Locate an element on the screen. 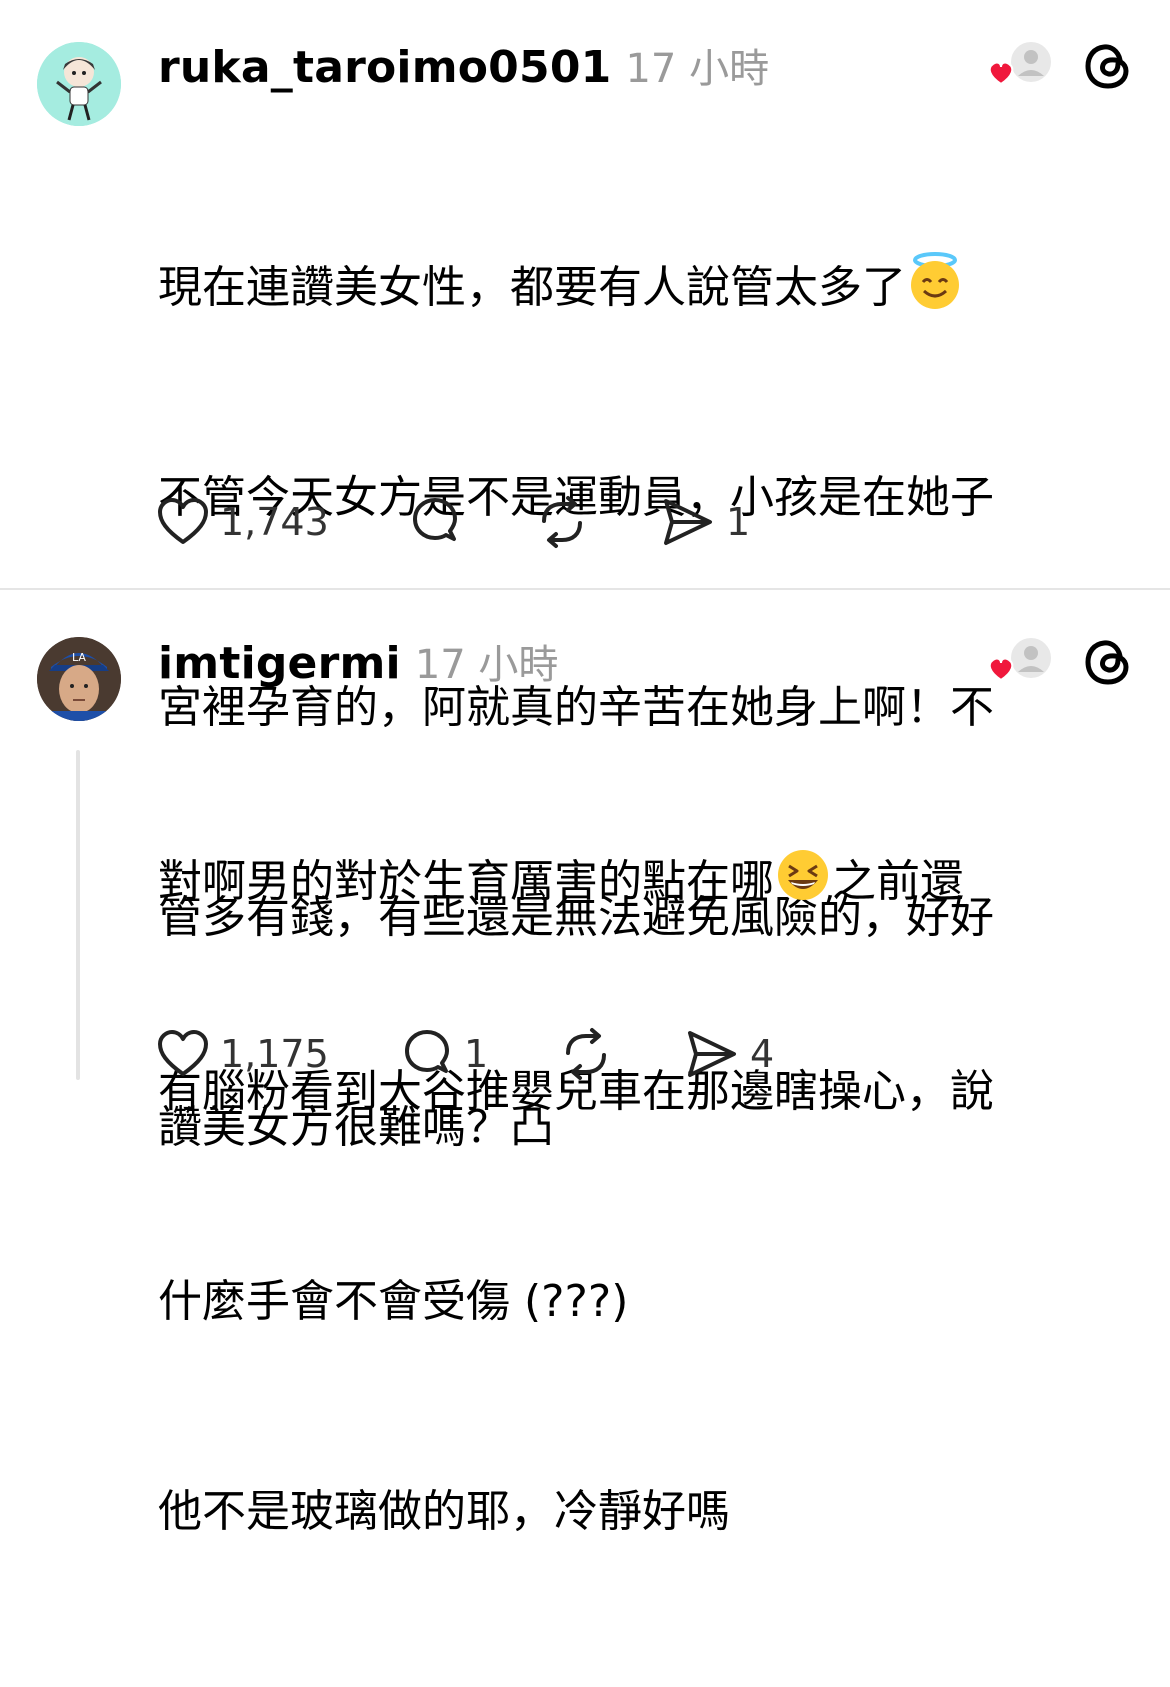 The image size is (1170, 1687). thread-line is located at coordinates (78, 915).